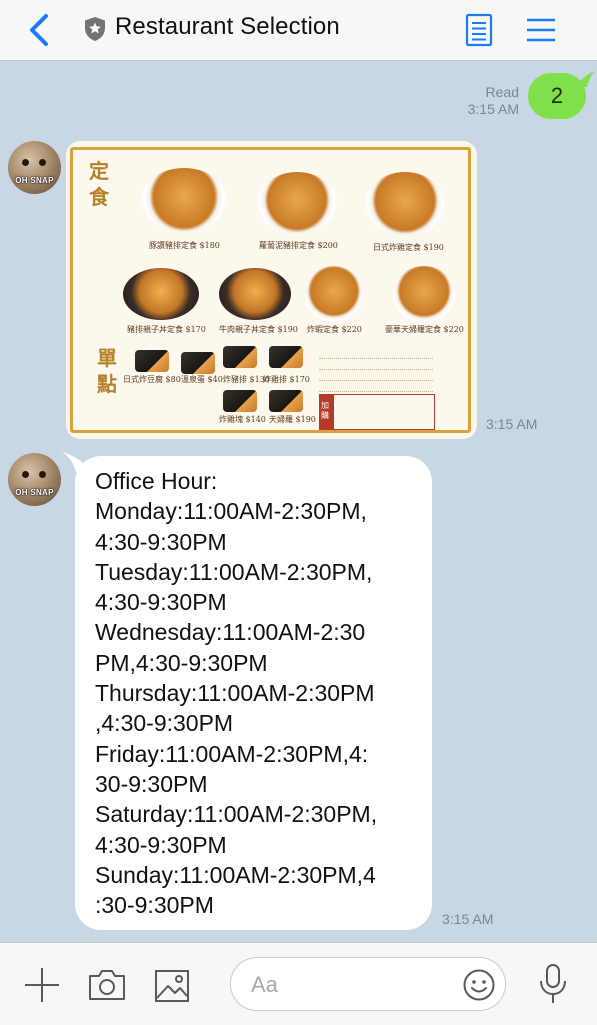 The height and width of the screenshot is (1025, 597). I want to click on microphone-icon, so click(553, 983).